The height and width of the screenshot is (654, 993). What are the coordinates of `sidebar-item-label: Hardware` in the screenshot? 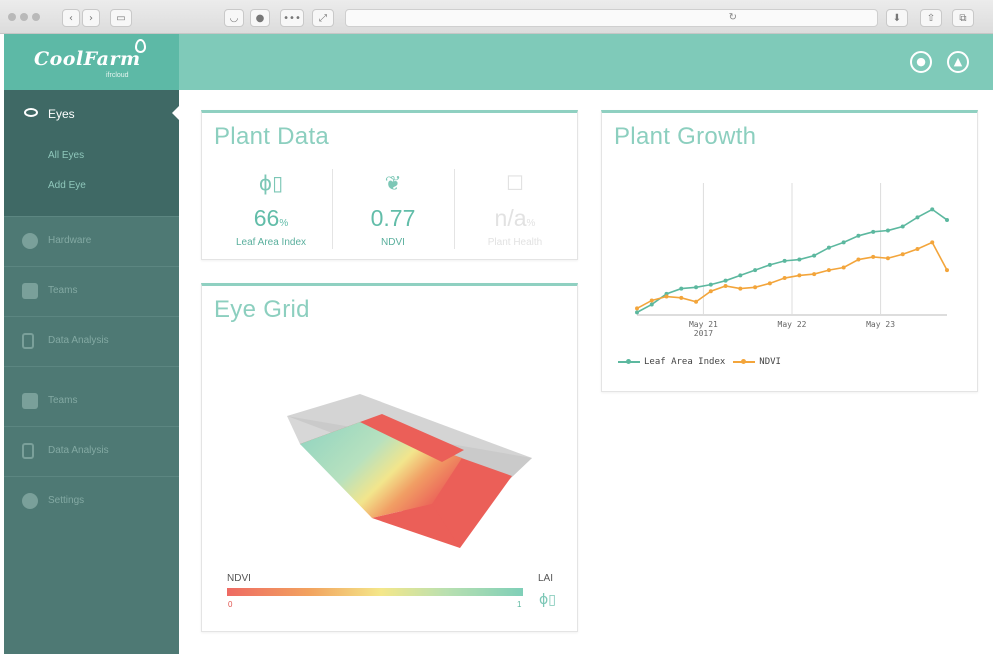 It's located at (70, 240).